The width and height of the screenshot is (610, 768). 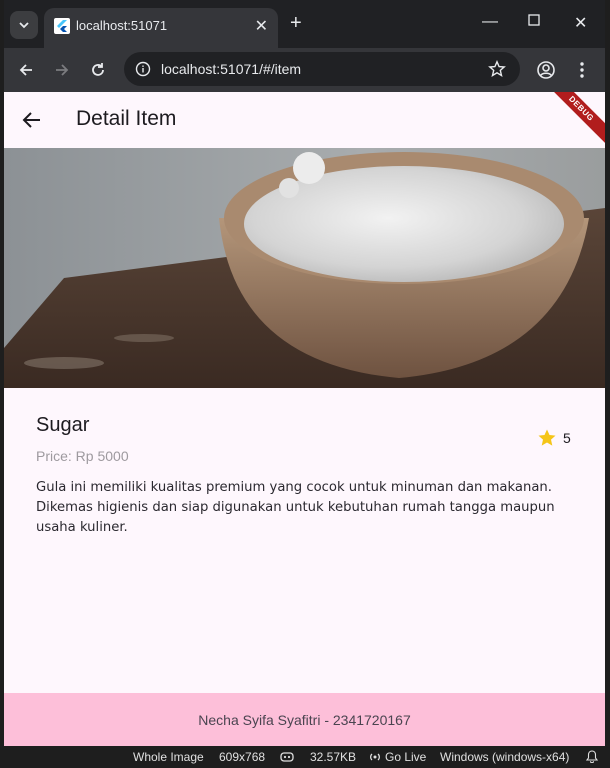 I want to click on product-name: Sugar, so click(x=63, y=425).